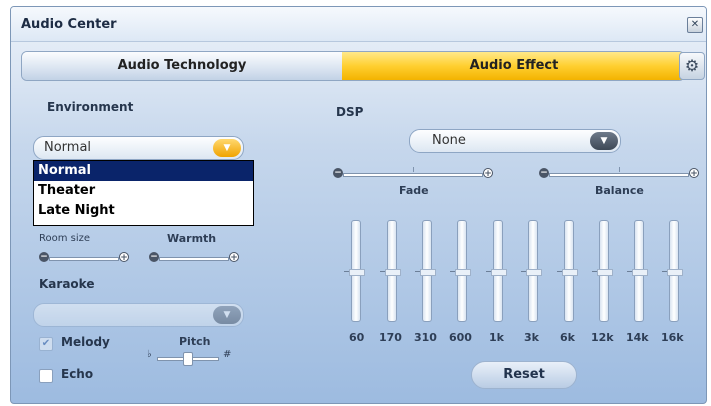 The image size is (711, 406). I want to click on fade-slider: − +, so click(413, 174).